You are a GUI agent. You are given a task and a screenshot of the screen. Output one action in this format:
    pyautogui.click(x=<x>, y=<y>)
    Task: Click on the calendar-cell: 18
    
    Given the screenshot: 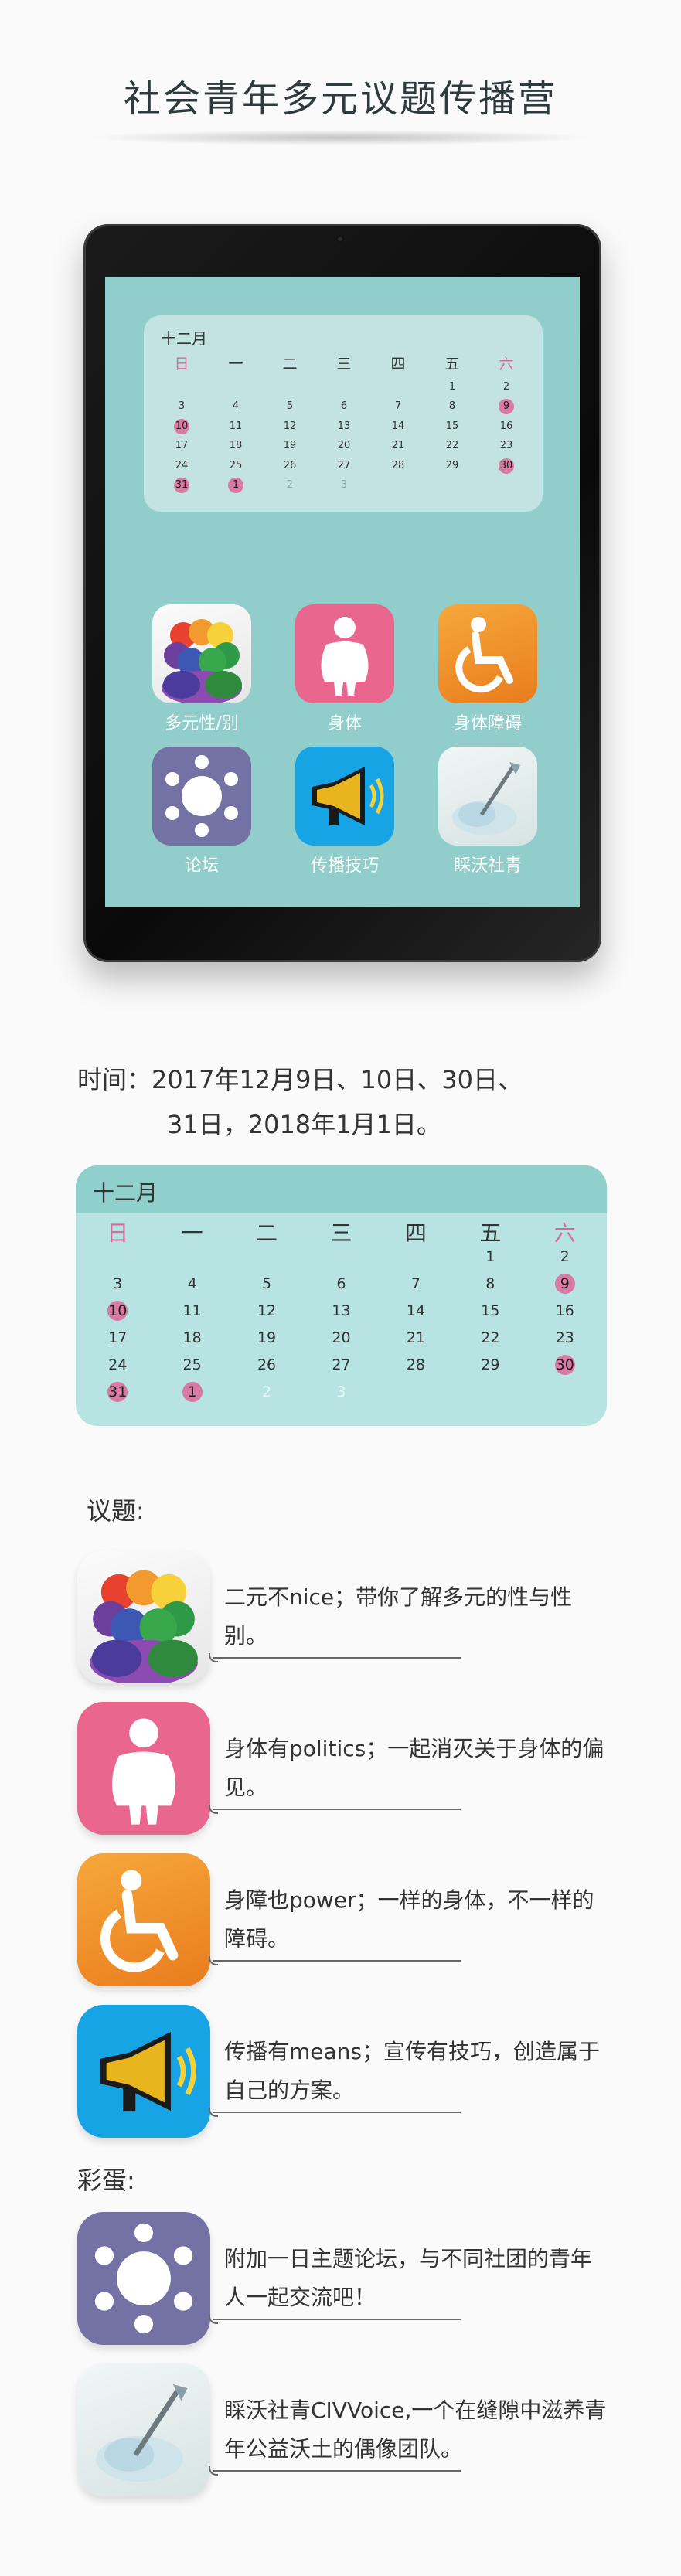 What is the action you would take?
    pyautogui.click(x=192, y=1338)
    